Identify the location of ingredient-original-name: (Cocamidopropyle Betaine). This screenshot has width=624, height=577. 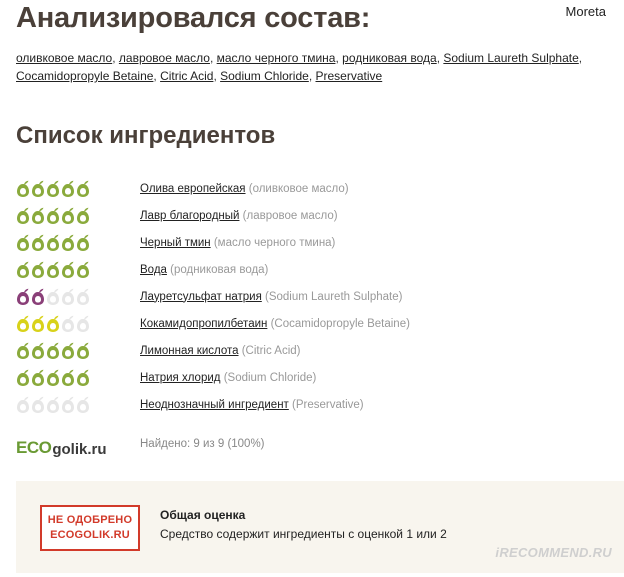
(340, 323).